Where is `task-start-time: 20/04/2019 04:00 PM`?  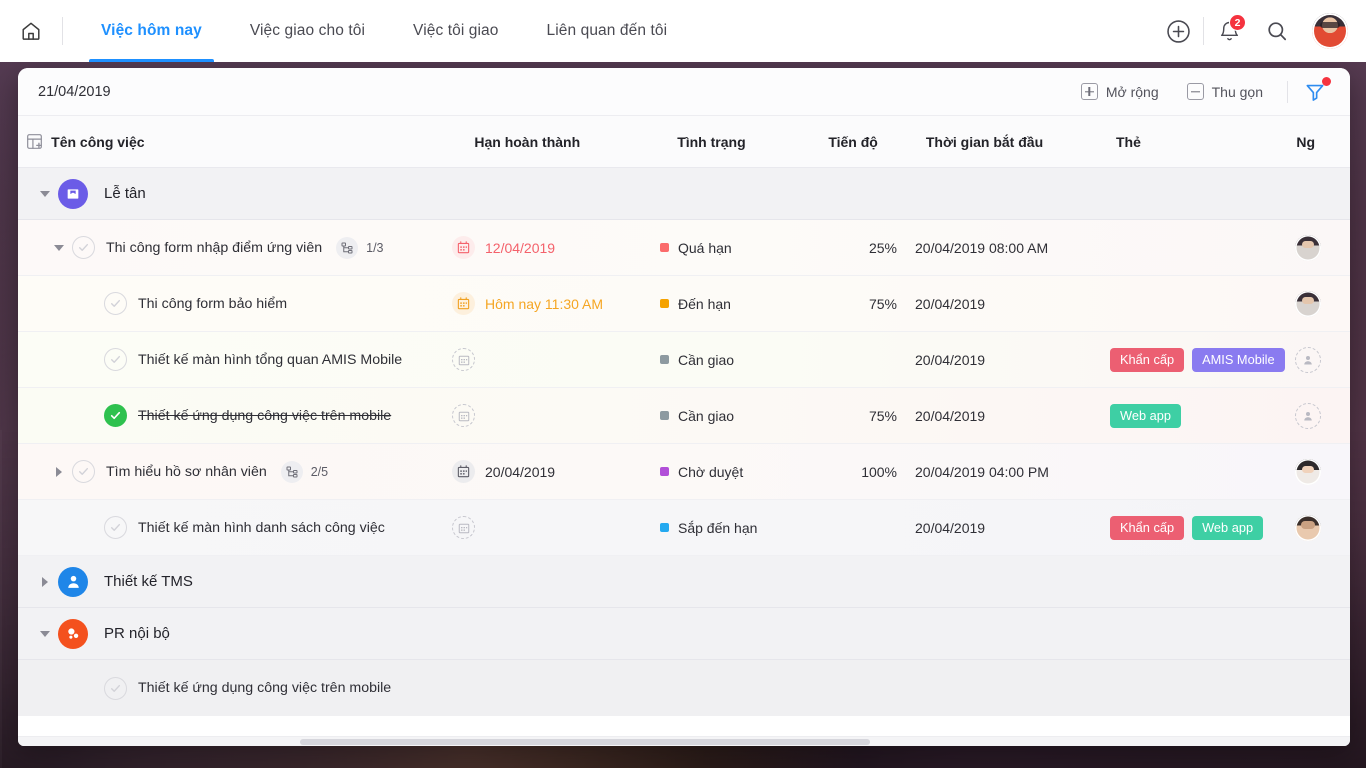
task-start-time: 20/04/2019 04:00 PM is located at coordinates (1012, 472).